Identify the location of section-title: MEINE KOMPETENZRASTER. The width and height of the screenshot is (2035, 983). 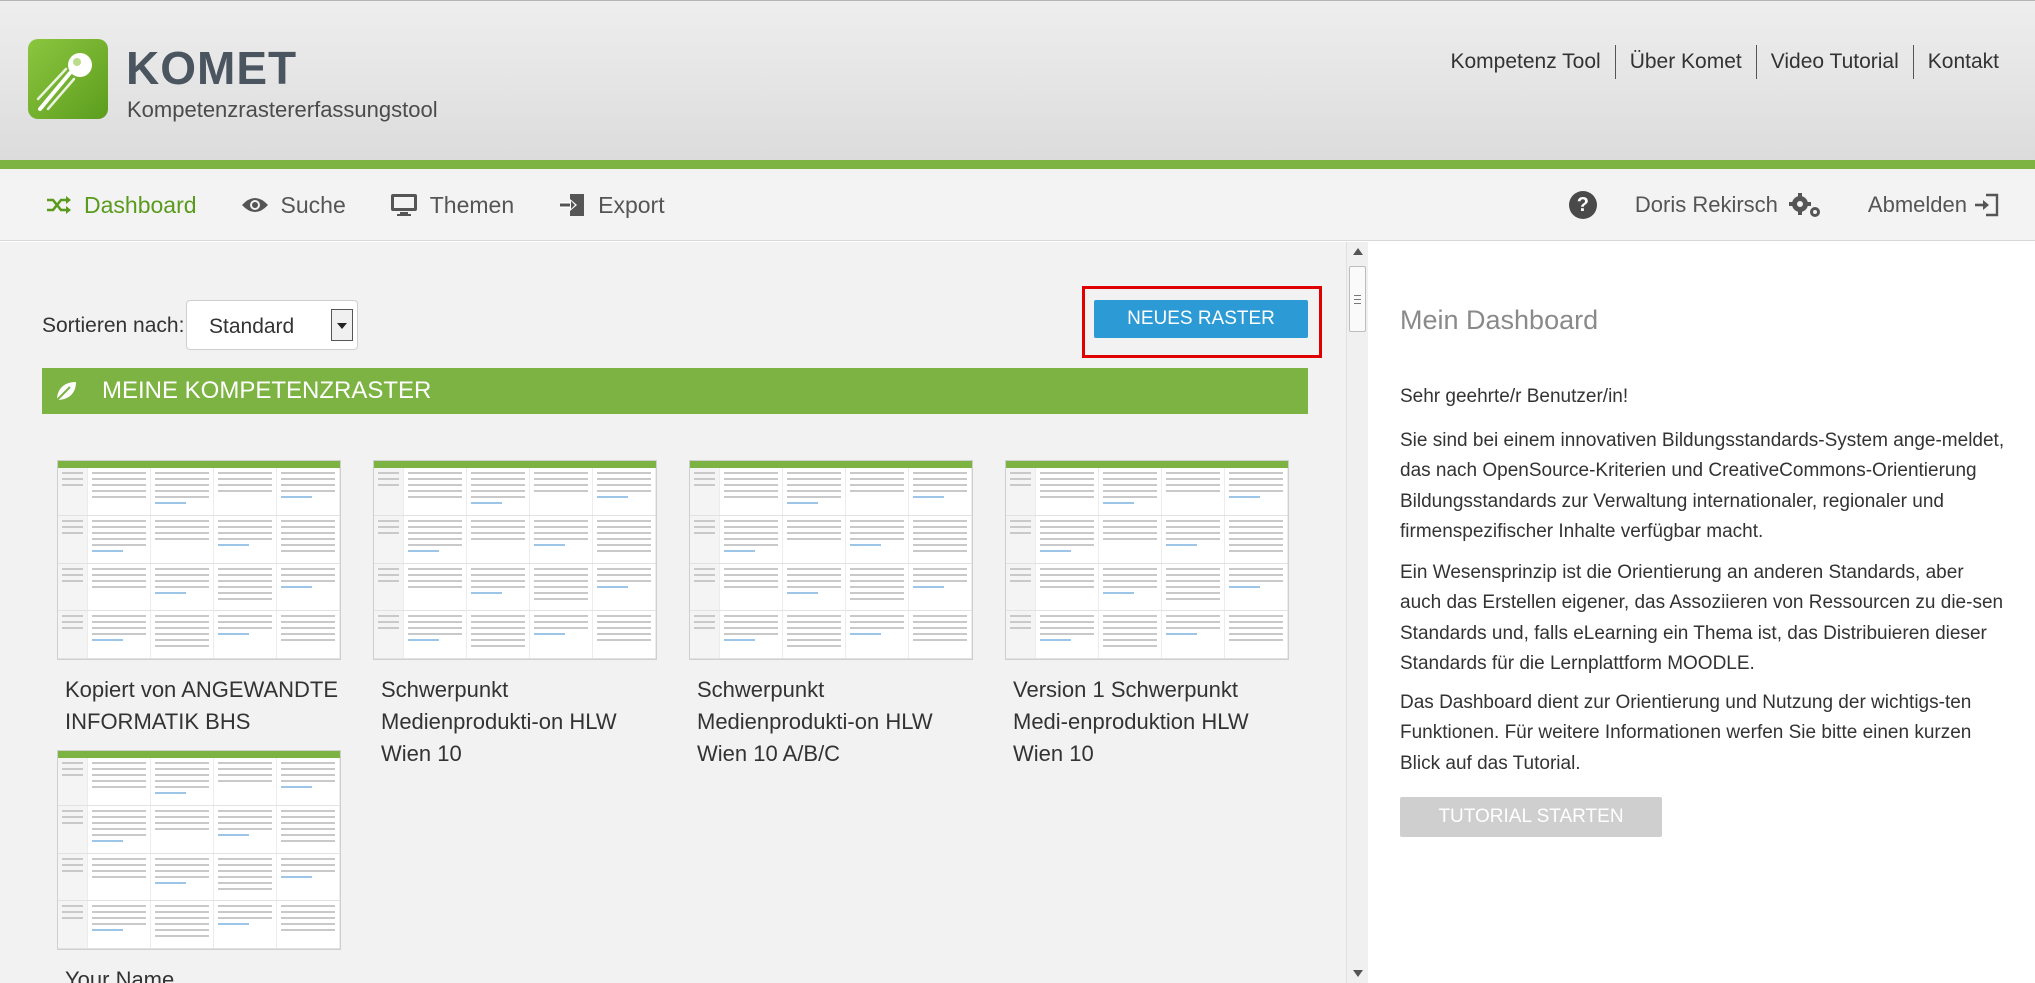
(267, 390).